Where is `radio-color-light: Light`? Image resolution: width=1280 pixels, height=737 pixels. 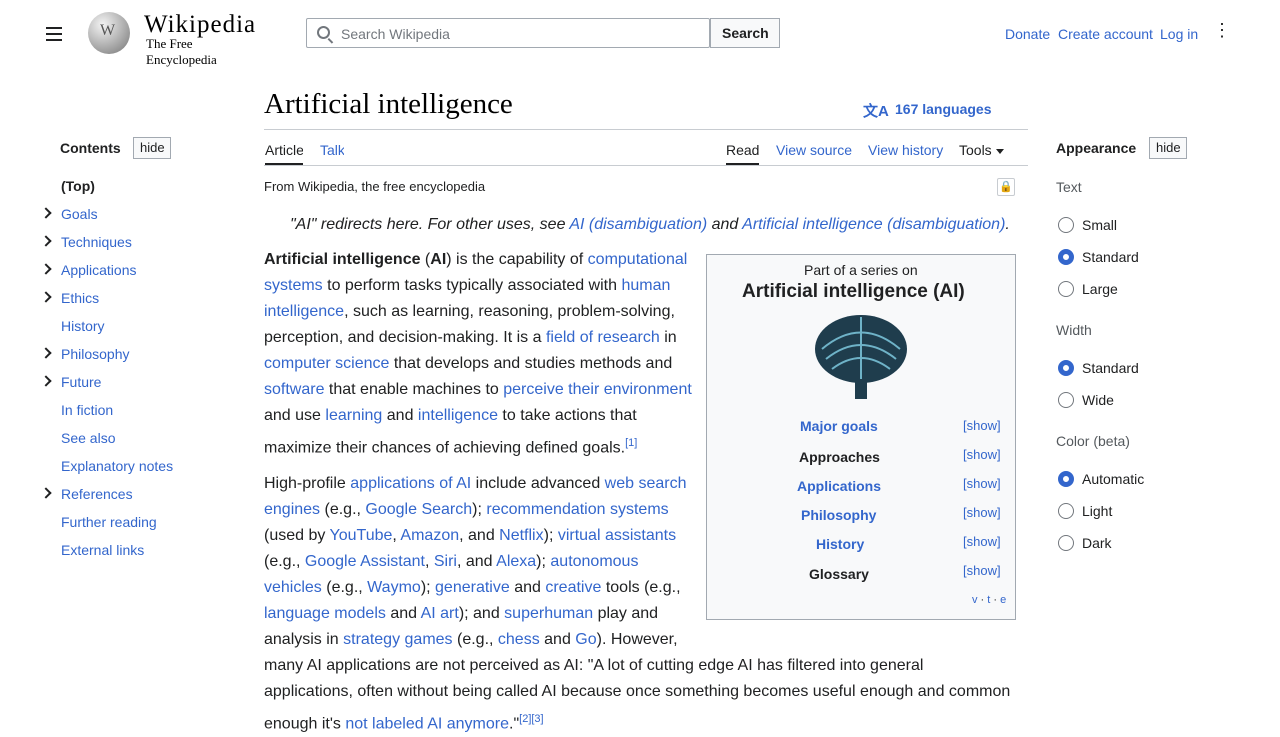 radio-color-light: Light is located at coordinates (1137, 512).